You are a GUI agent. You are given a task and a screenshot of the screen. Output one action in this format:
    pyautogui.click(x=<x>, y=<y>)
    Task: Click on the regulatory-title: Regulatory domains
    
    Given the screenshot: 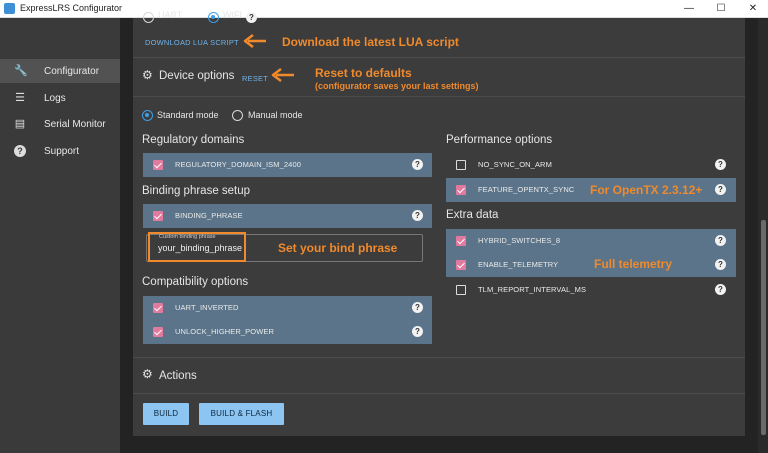 What is the action you would take?
    pyautogui.click(x=193, y=140)
    